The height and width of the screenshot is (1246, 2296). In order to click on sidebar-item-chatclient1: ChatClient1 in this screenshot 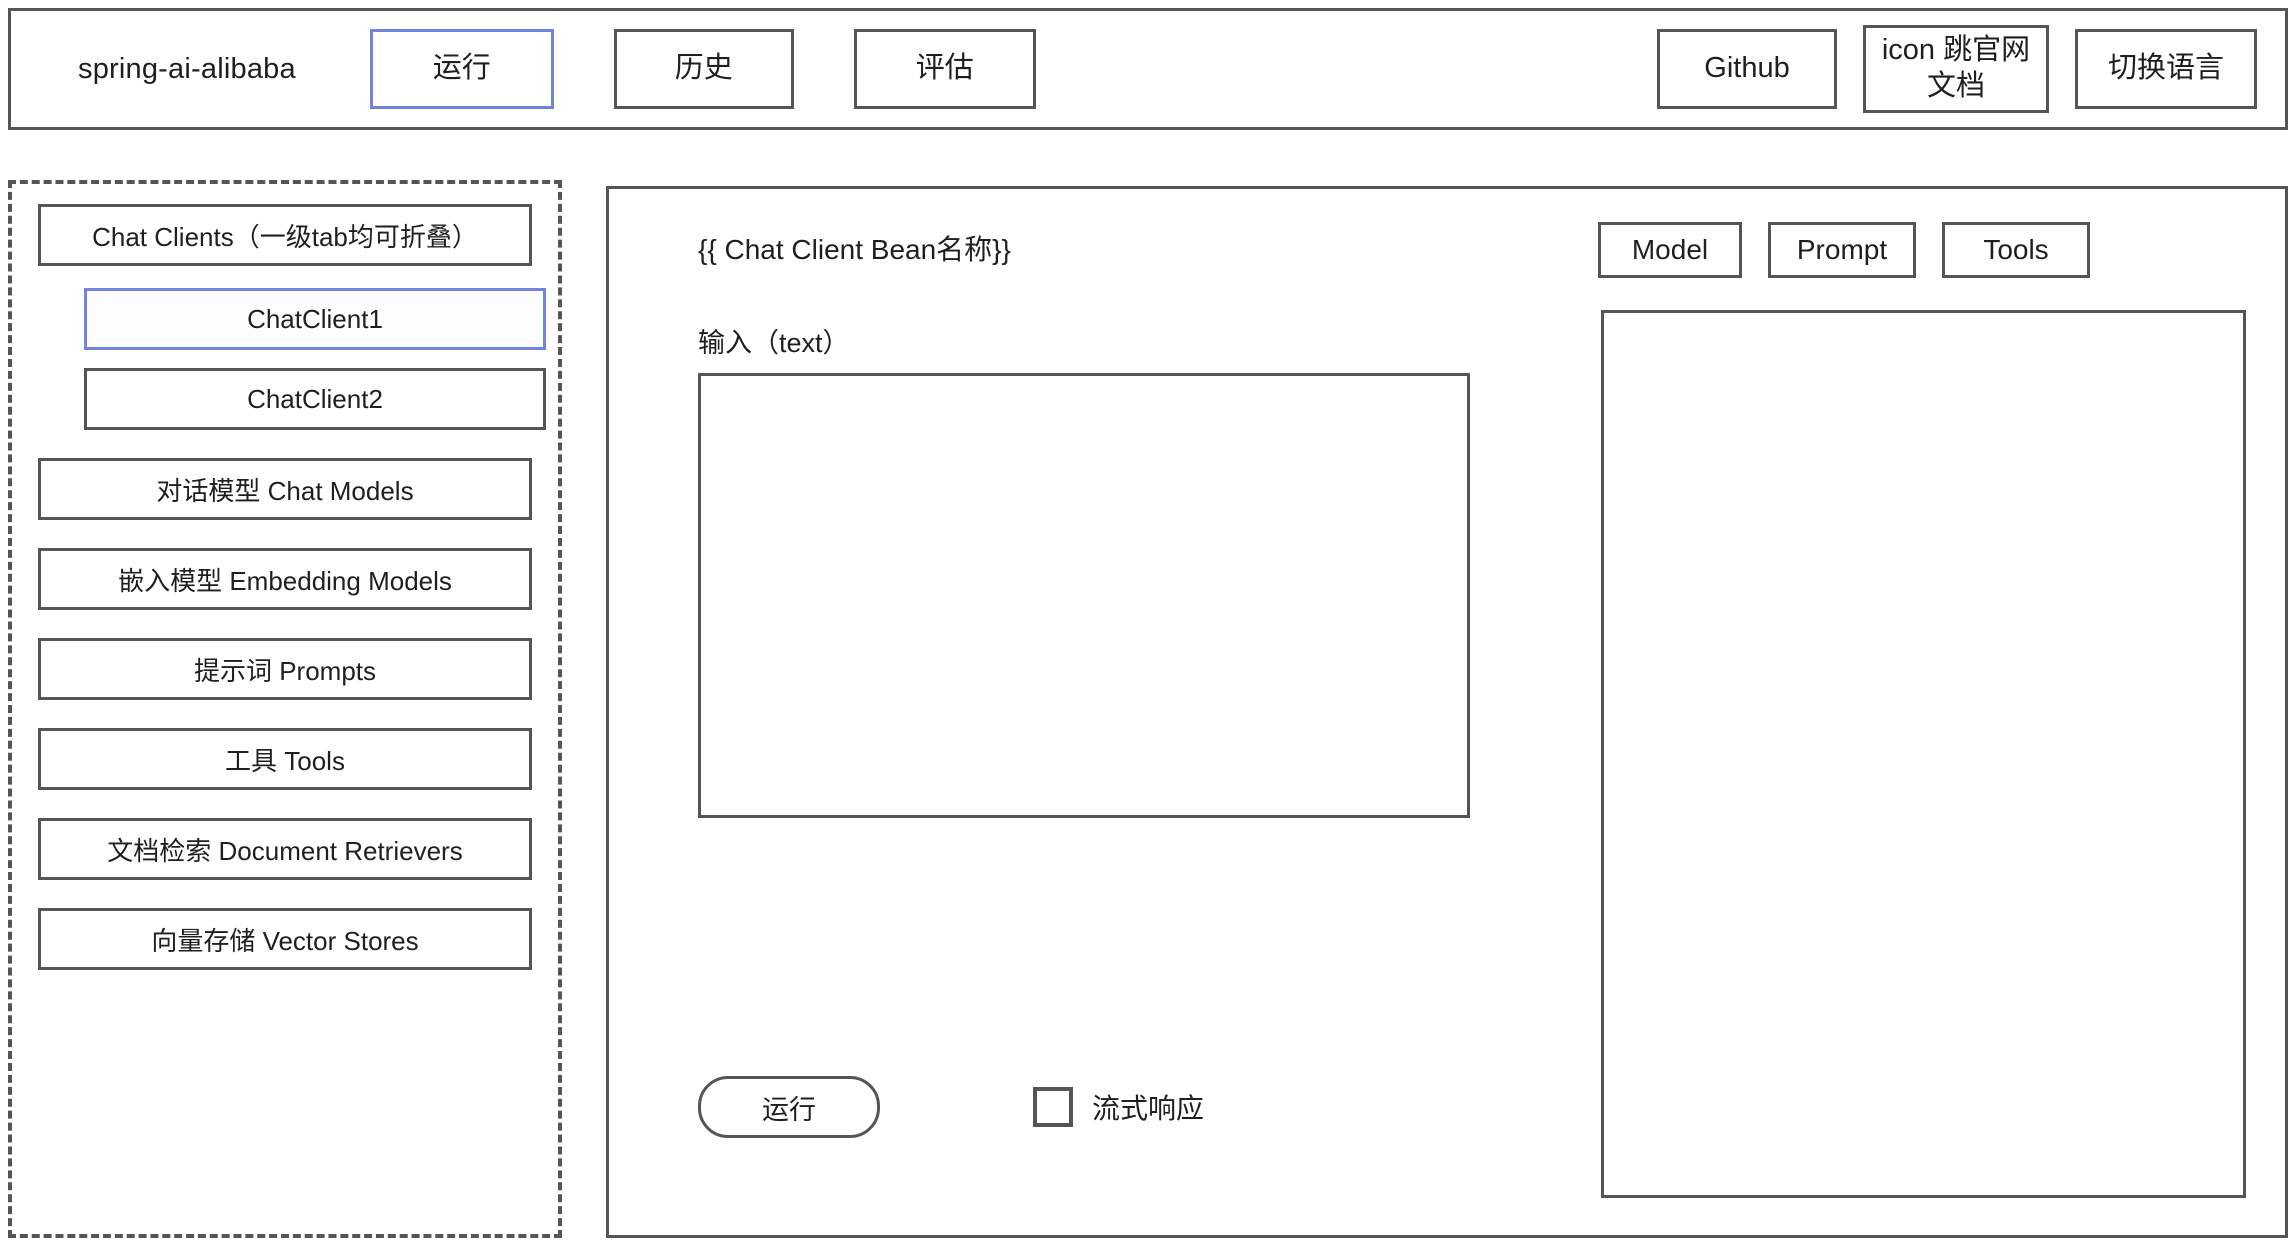, I will do `click(315, 319)`.